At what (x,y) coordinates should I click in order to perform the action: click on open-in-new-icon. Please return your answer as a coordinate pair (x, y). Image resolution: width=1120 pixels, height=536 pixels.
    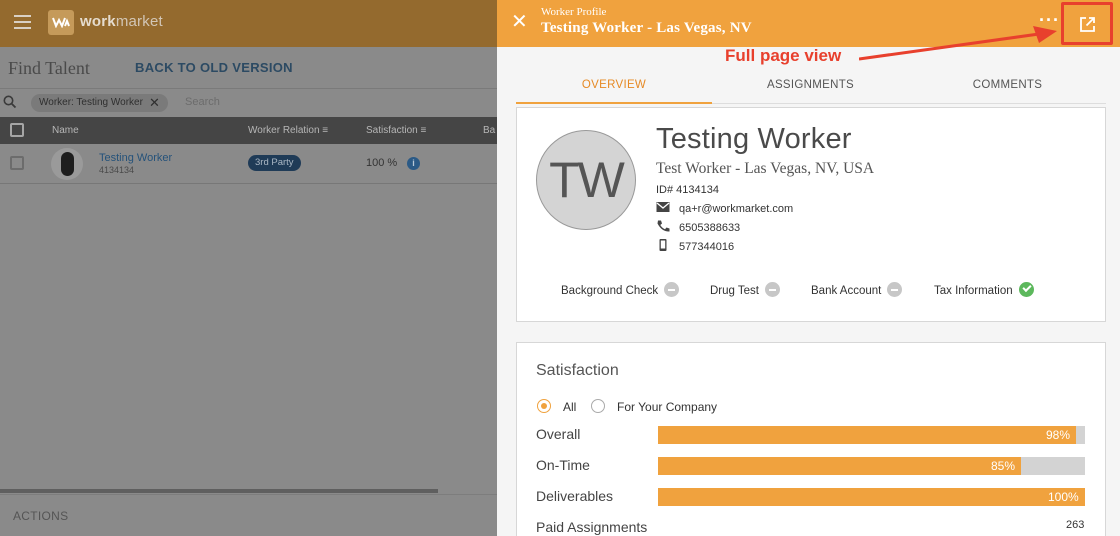
    Looking at the image, I should click on (1087, 24).